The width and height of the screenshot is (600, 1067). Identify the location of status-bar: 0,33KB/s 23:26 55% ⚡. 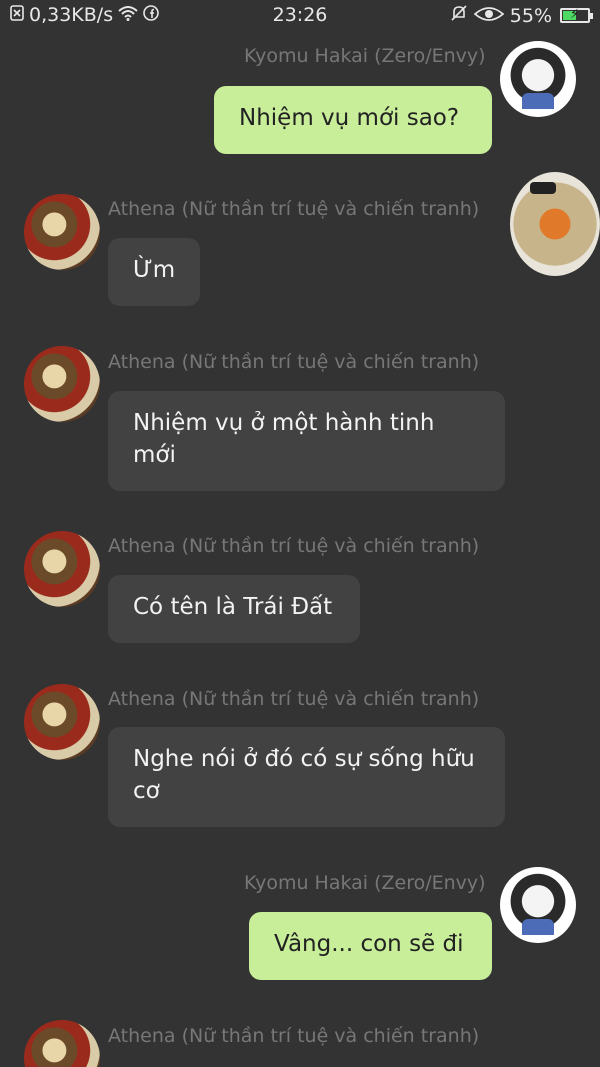
(300, 16).